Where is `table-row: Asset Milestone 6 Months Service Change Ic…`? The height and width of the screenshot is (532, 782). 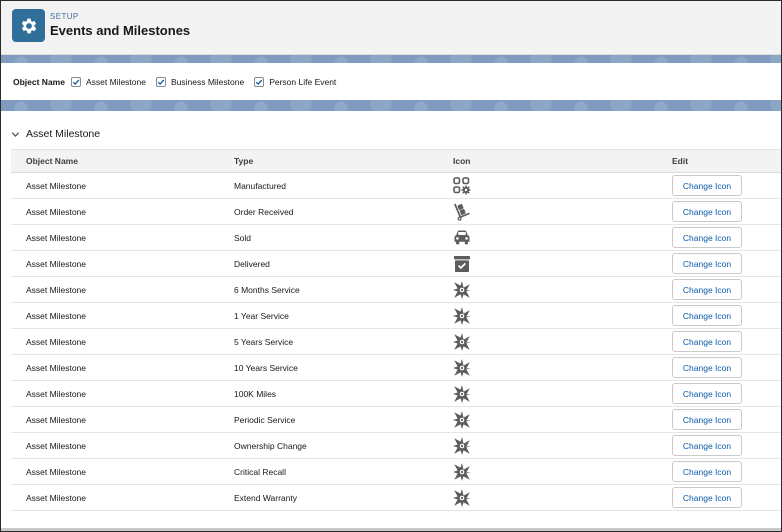 table-row: Asset Milestone 6 Months Service Change Ic… is located at coordinates (396, 290).